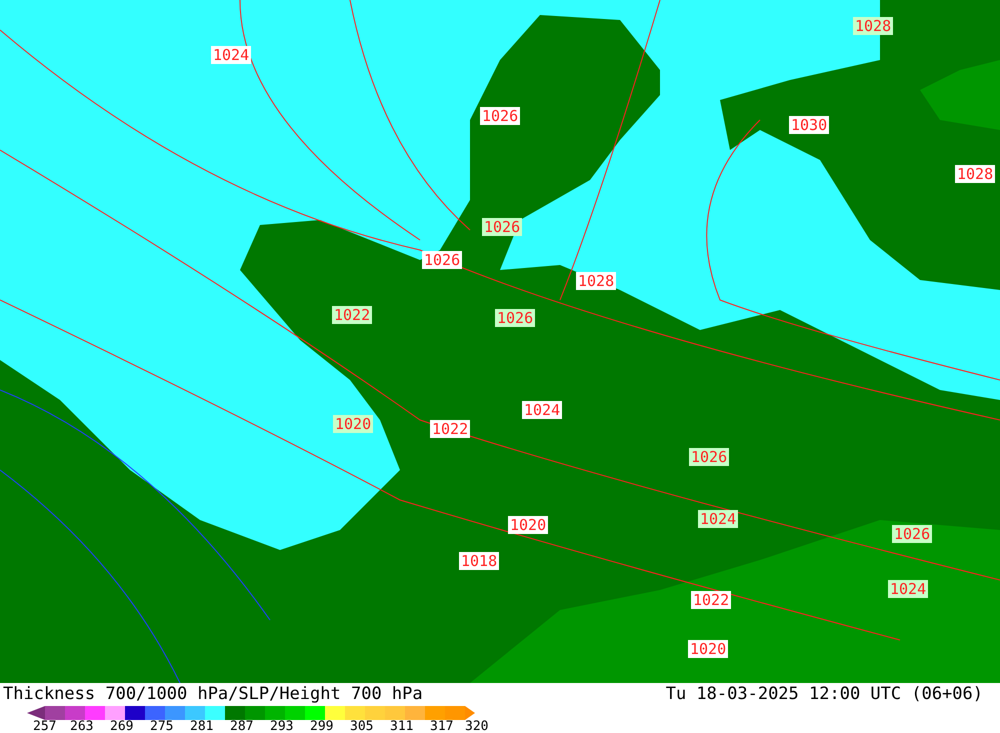 The image size is (1000, 733). Describe the element at coordinates (476, 726) in the screenshot. I see `legend-tick-label: 320` at that location.